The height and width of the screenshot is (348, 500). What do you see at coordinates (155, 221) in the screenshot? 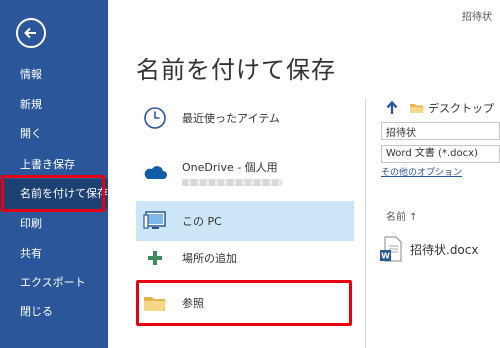
I see `computer-icon` at bounding box center [155, 221].